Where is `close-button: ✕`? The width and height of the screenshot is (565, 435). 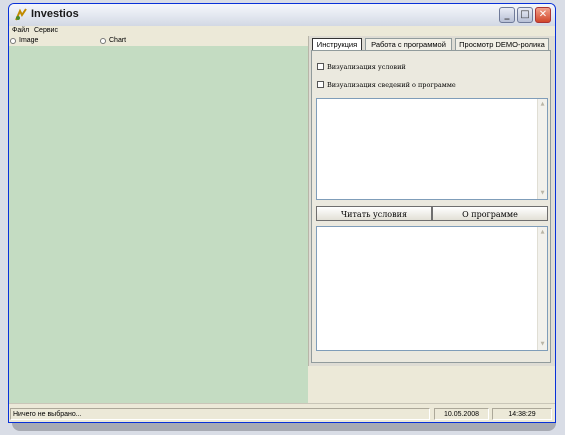 close-button: ✕ is located at coordinates (543, 15).